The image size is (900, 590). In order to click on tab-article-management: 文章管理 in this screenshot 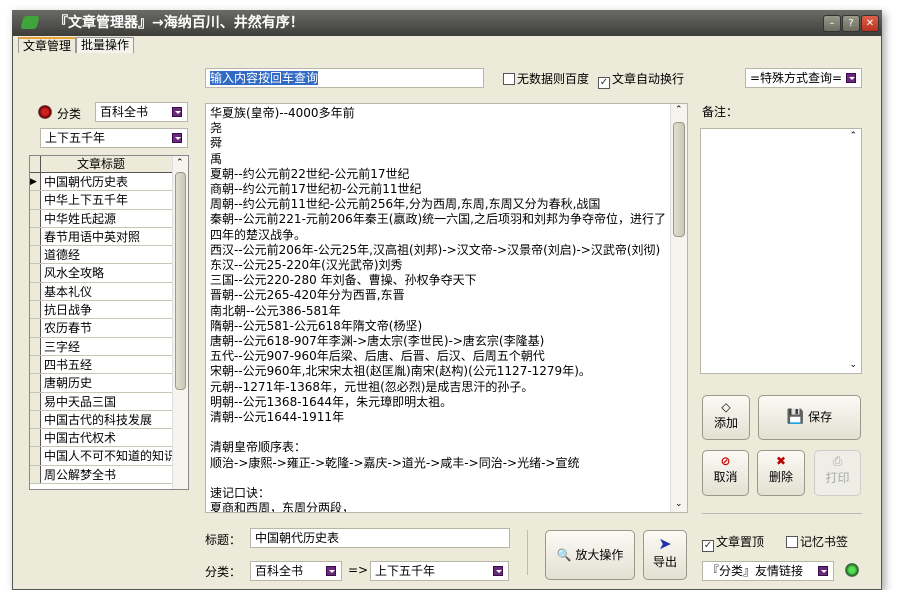, I will do `click(47, 45)`.